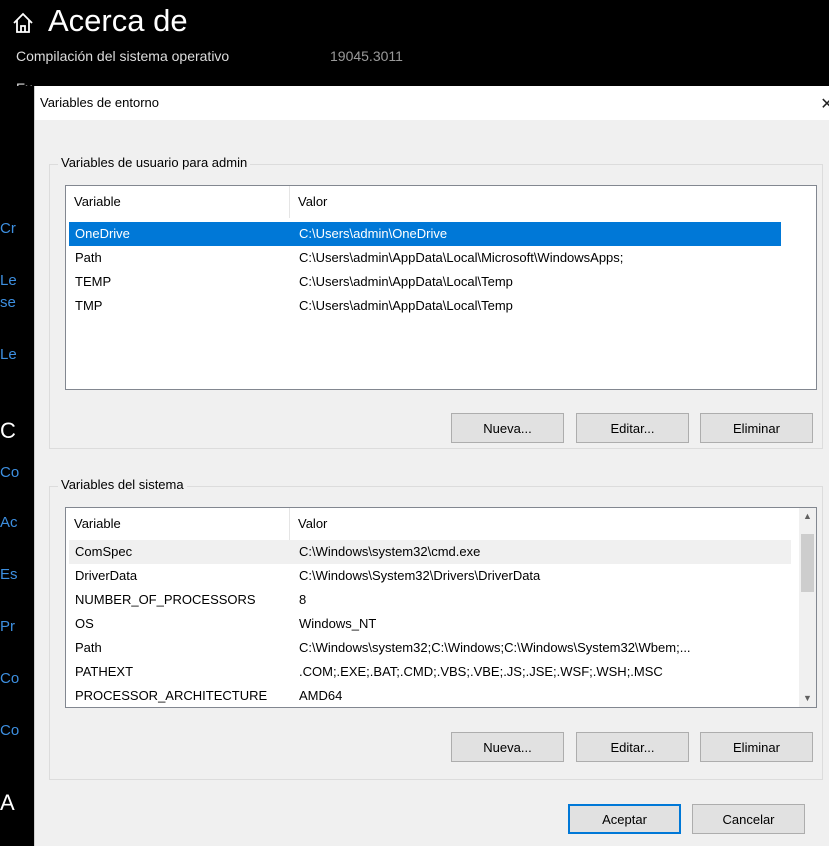 This screenshot has width=829, height=846. I want to click on table-row: TEMP C:\Users\admin\AppData\Local\Temp, so click(425, 282).